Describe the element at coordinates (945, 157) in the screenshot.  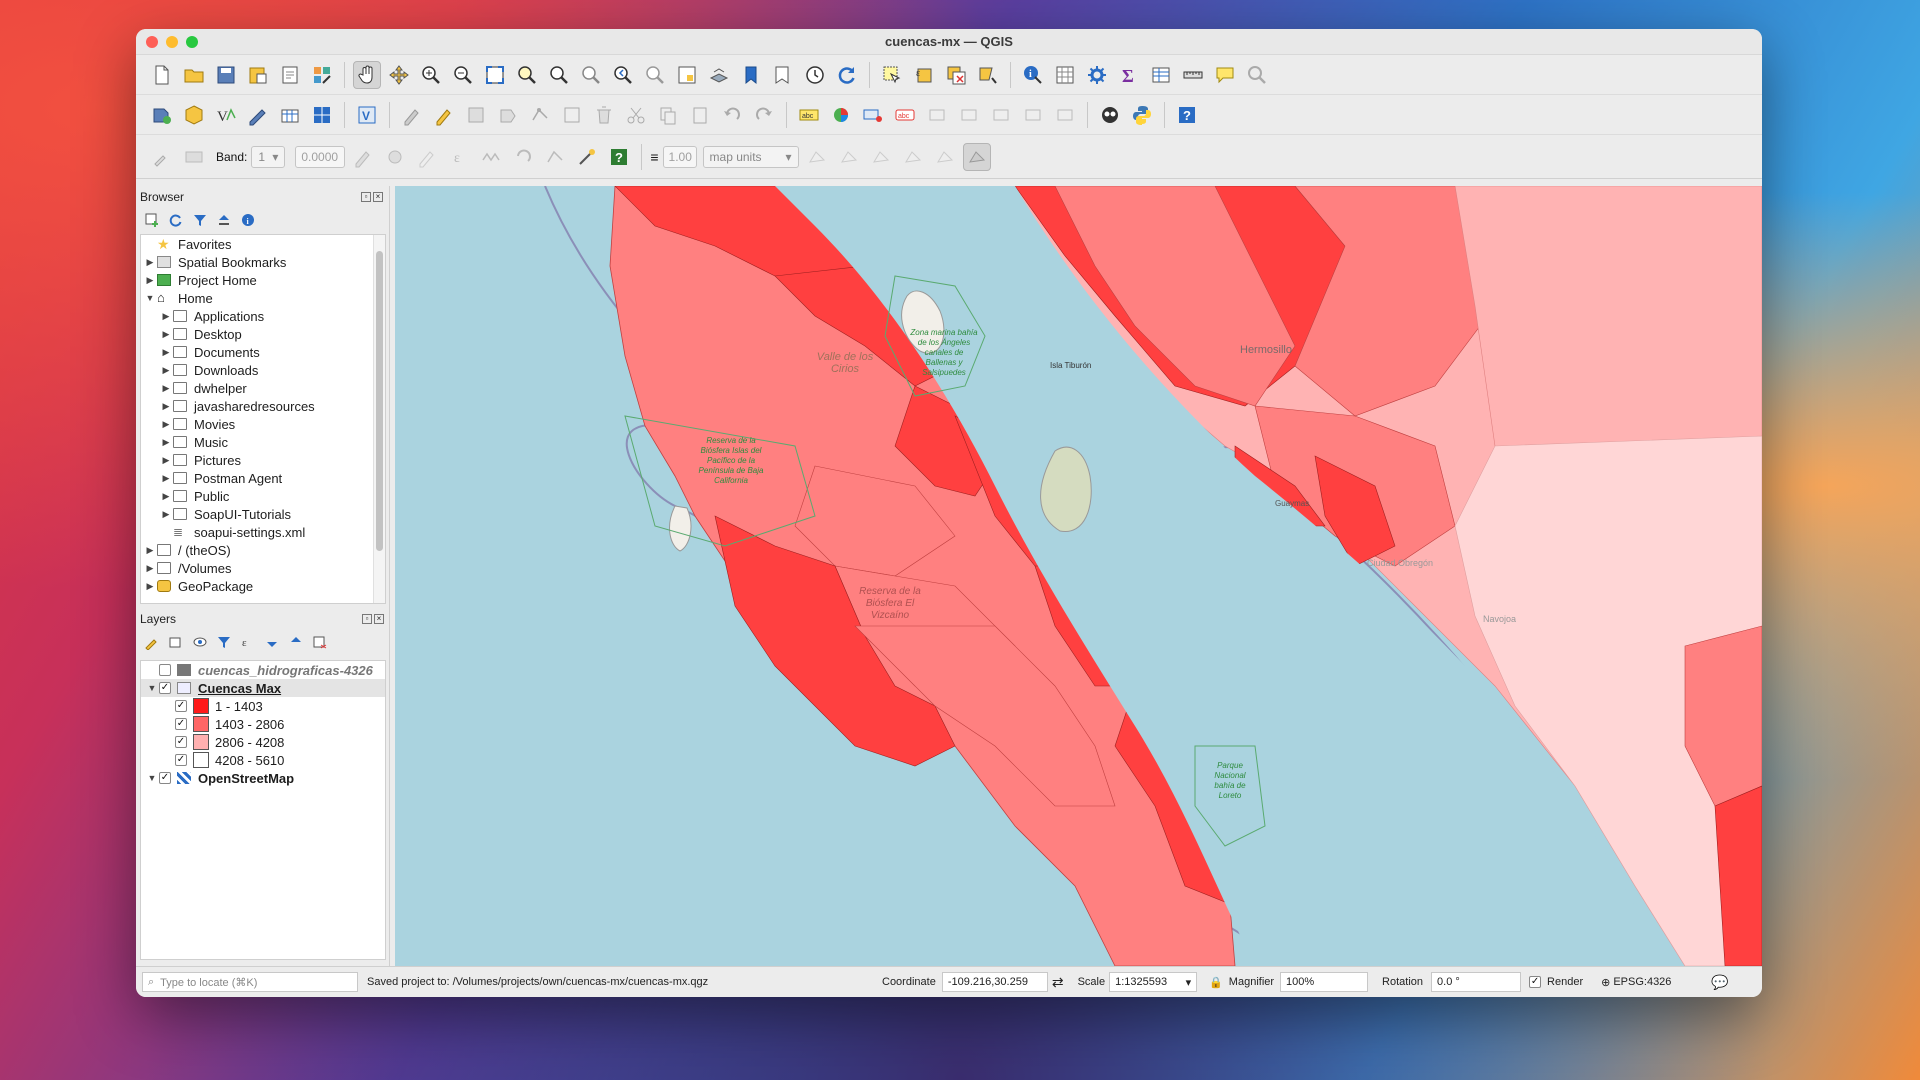
I see `snap-center-button` at that location.